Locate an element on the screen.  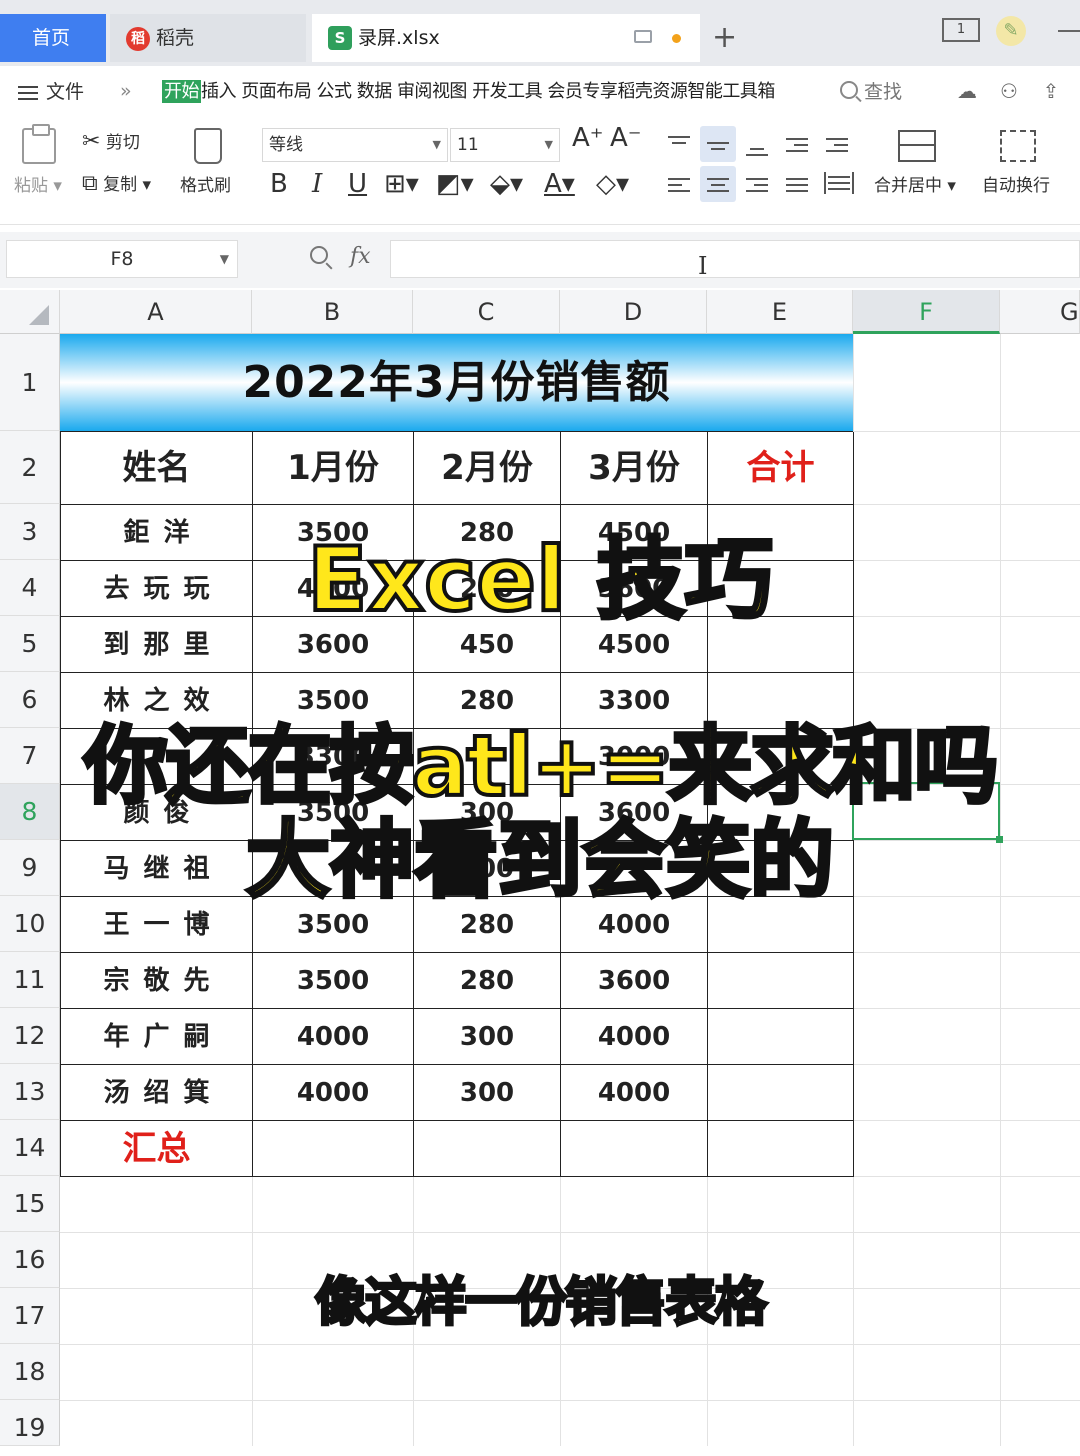
row-header-13: 13 is located at coordinates (30, 1092).